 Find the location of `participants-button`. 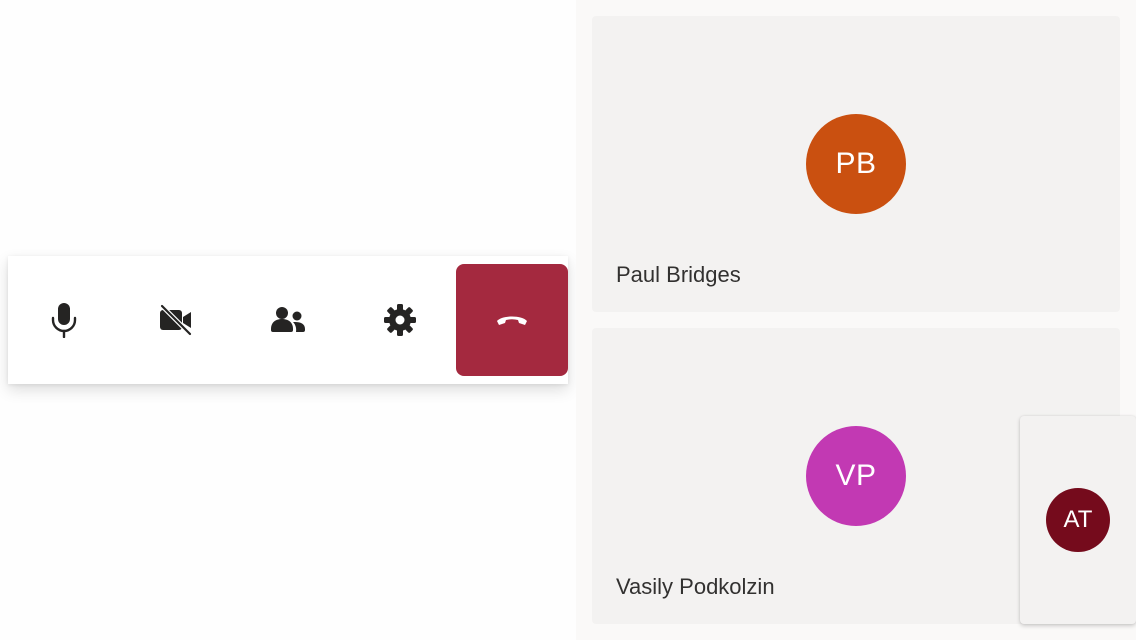

participants-button is located at coordinates (288, 320).